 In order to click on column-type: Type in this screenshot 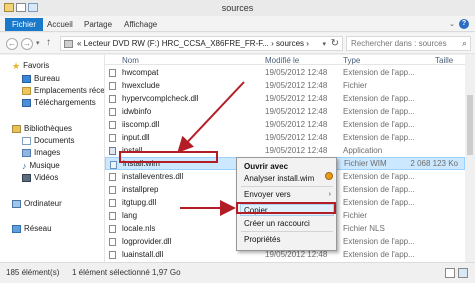, I will do `click(351, 60)`.